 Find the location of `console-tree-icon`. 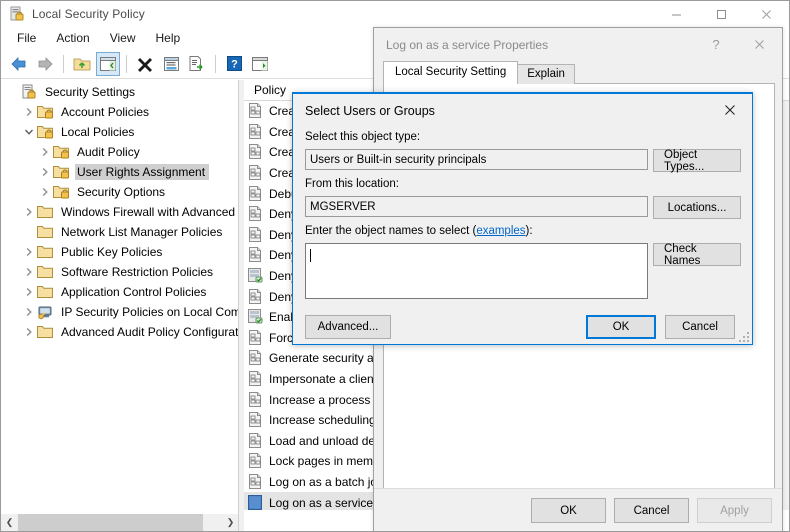

console-tree-icon is located at coordinates (108, 63).